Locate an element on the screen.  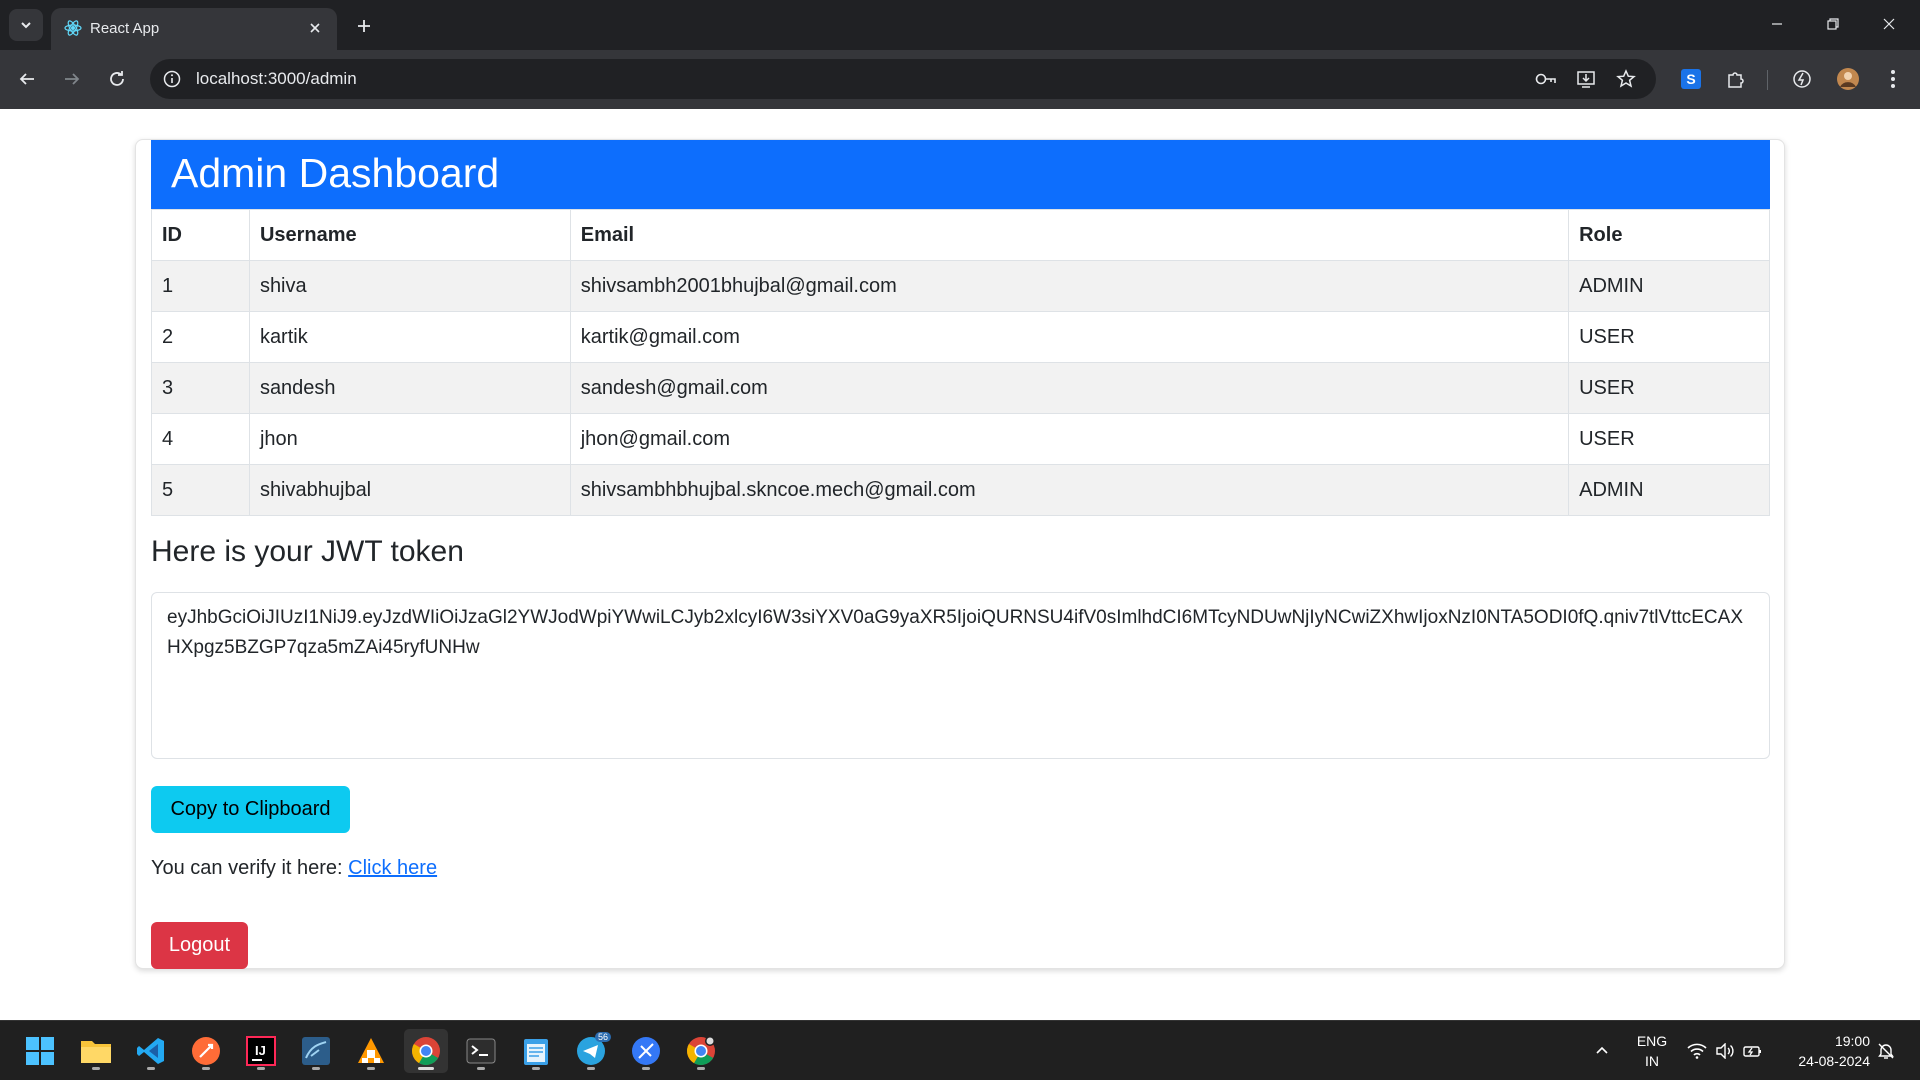
wifi-button is located at coordinates (1697, 1050).